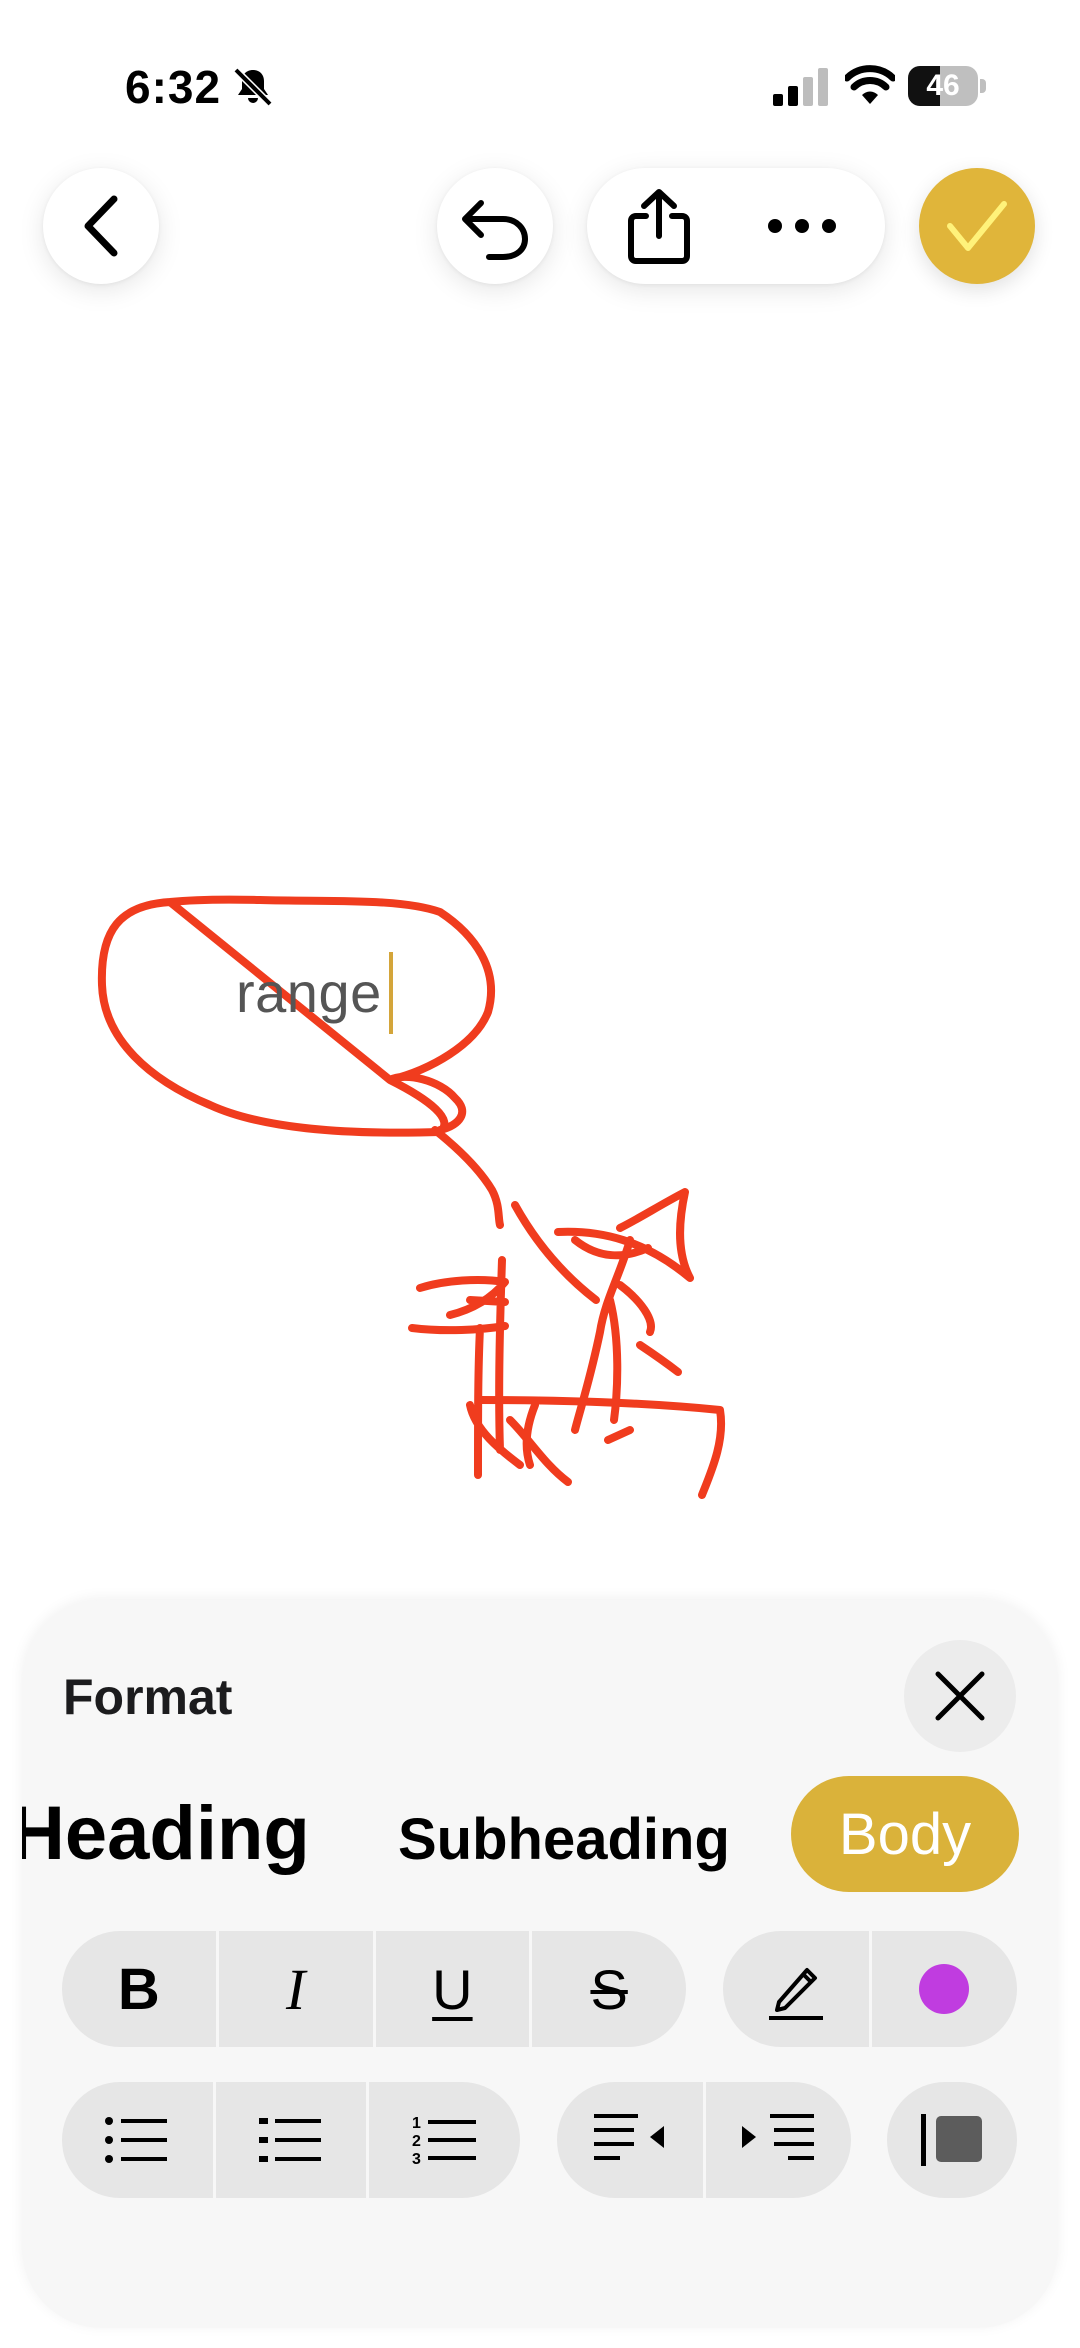  Describe the element at coordinates (309, 993) in the screenshot. I see `note-text: range` at that location.